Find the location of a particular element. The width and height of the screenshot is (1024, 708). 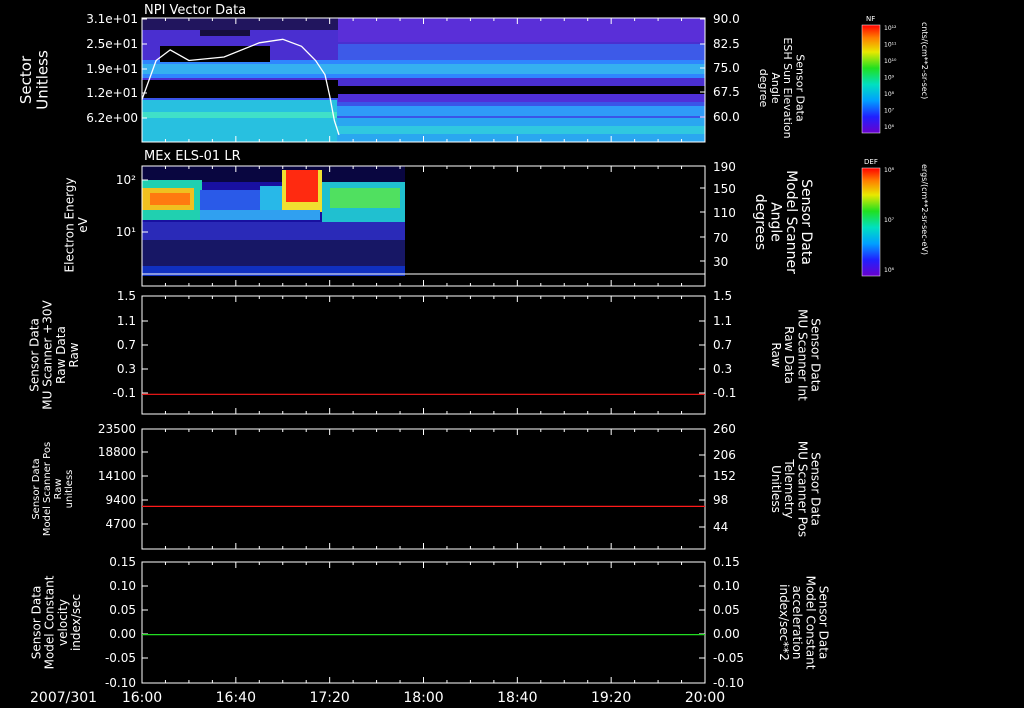

p5-rtick: -0.05 is located at coordinates (728, 658).